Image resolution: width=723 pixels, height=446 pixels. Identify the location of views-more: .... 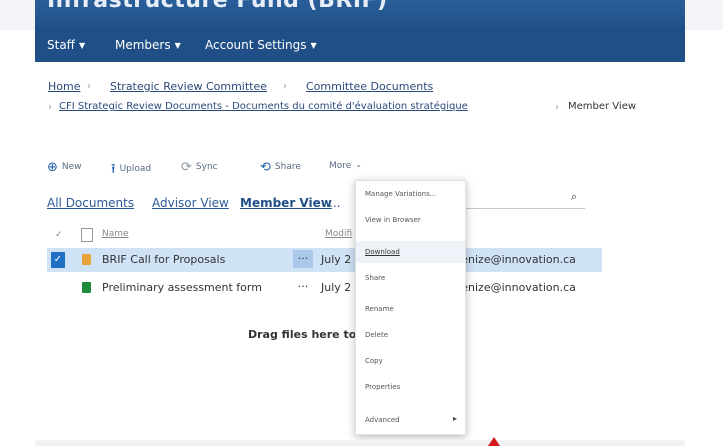
(334, 203).